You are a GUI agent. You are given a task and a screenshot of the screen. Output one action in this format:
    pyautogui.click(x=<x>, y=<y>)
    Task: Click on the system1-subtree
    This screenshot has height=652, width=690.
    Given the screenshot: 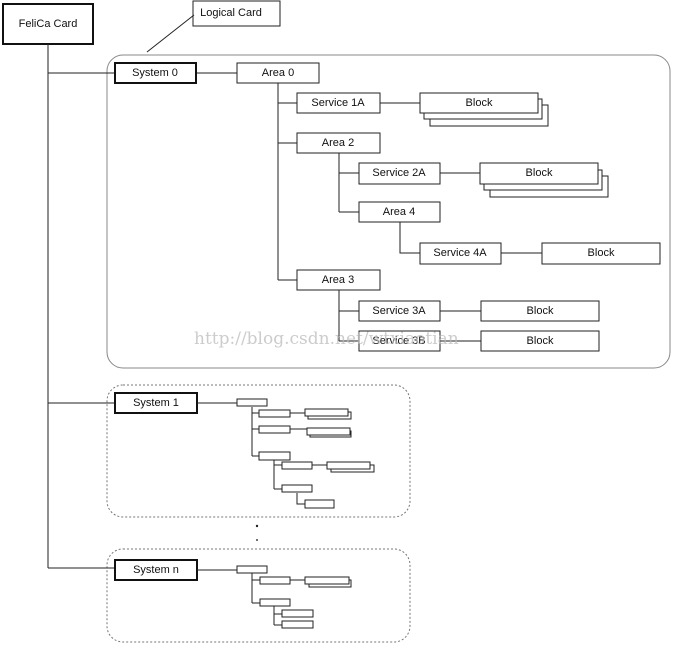 What is the action you would take?
    pyautogui.click(x=286, y=453)
    